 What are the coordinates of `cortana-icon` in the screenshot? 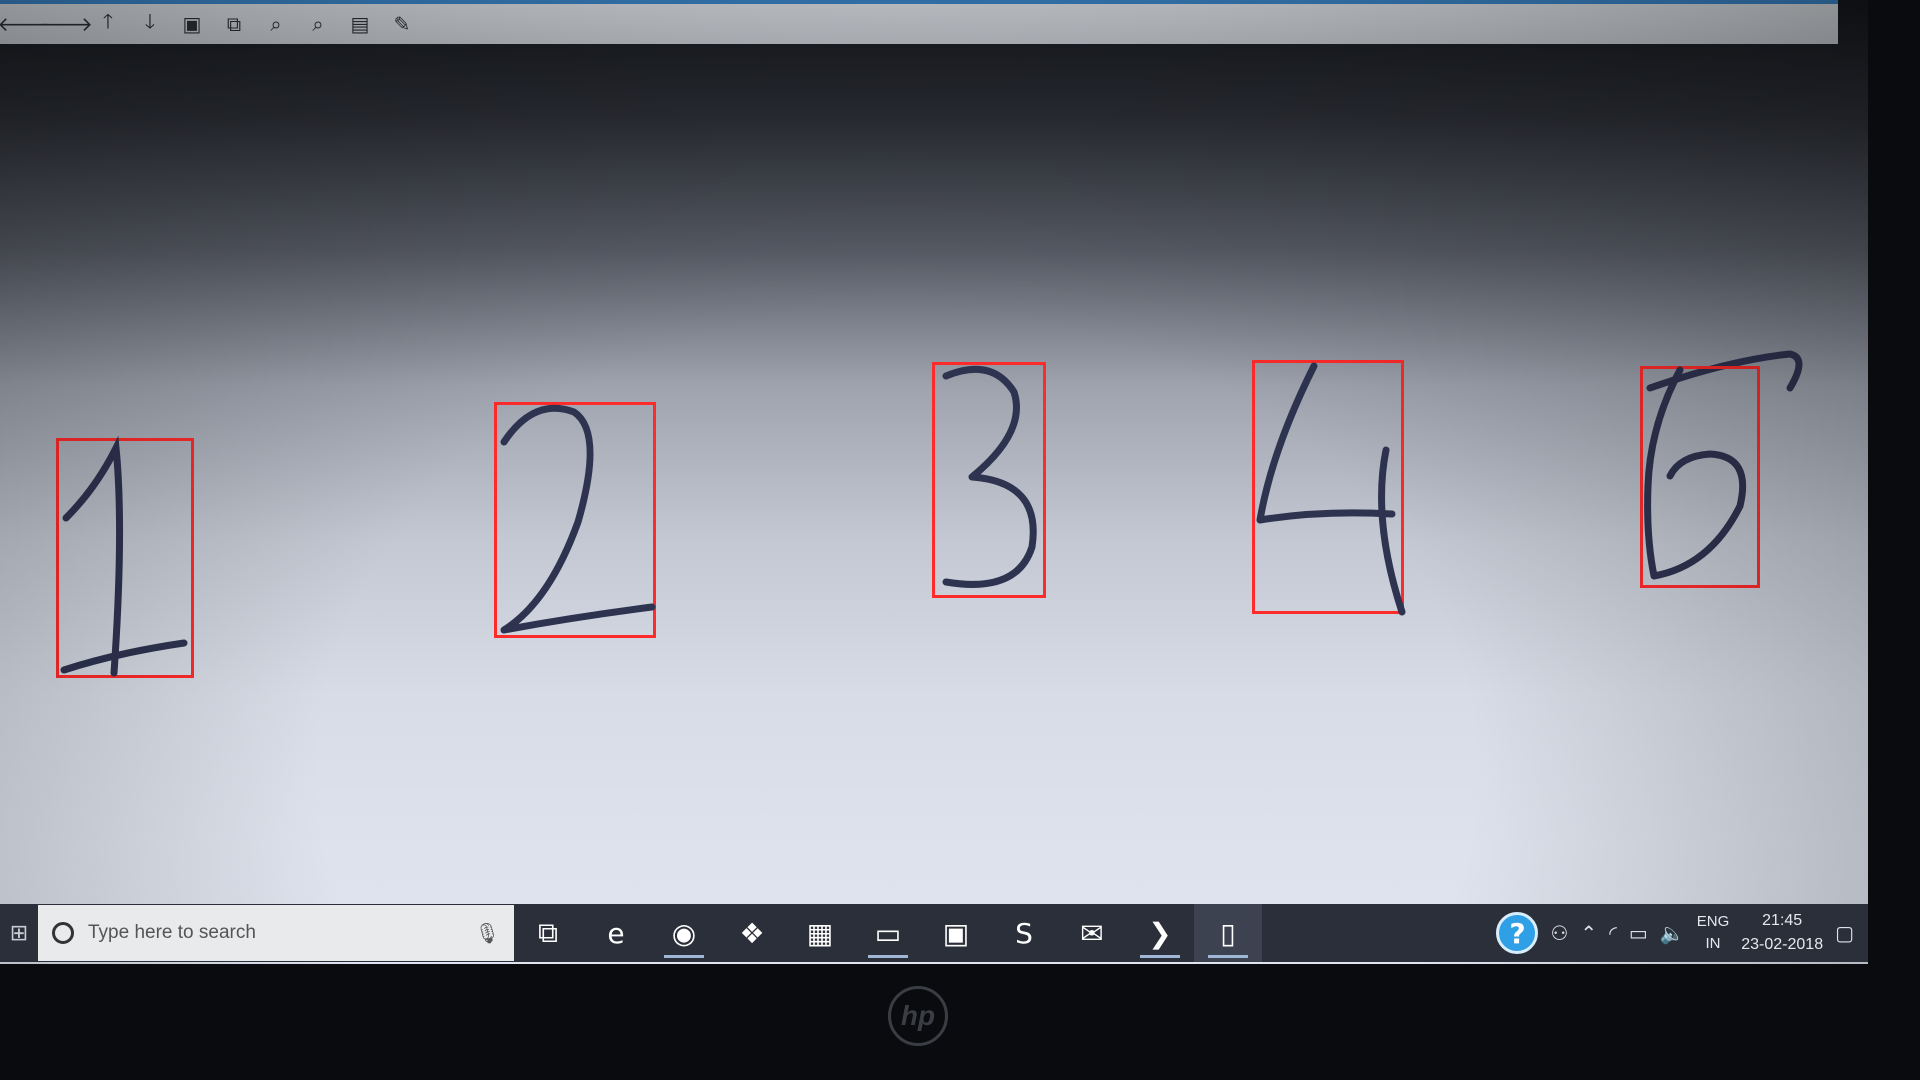 It's located at (63, 933).